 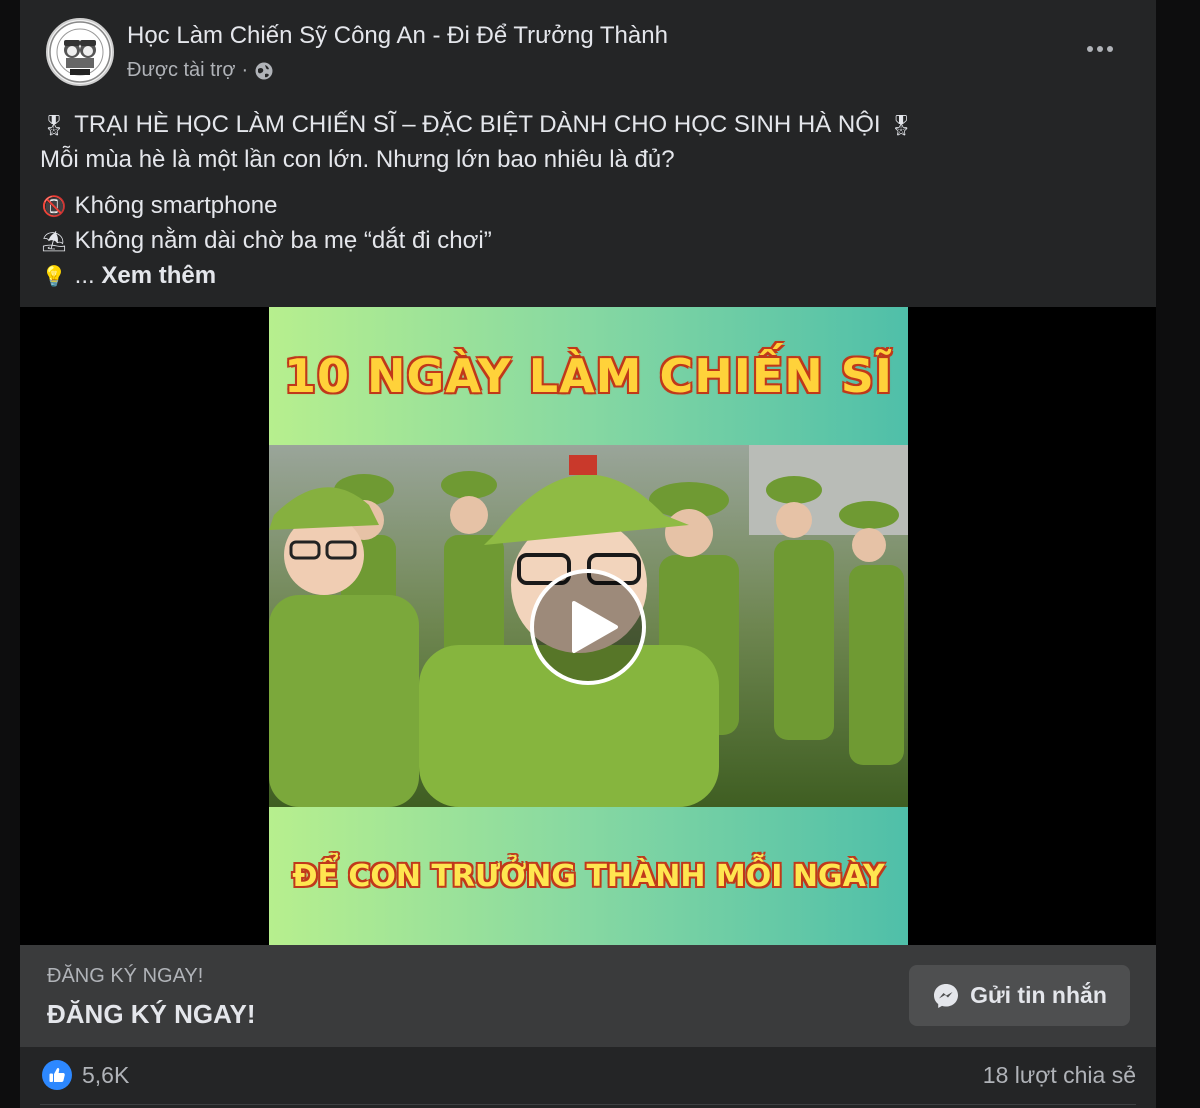 I want to click on post-line-item2: ⛱ Không nằm dài chờ ba mẹ “dắt đi chơi”, so click(x=585, y=241).